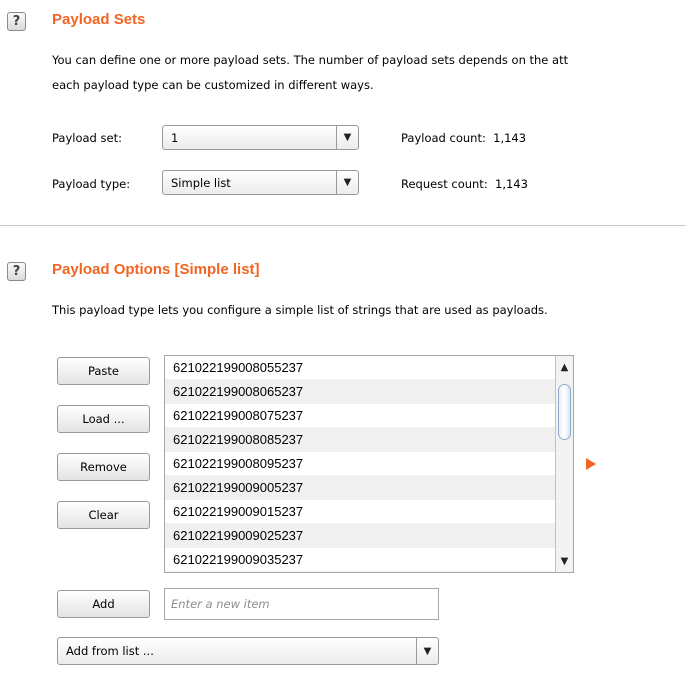 The image size is (686, 700). What do you see at coordinates (511, 184) in the screenshot?
I see `request-count-value: 1,143` at bounding box center [511, 184].